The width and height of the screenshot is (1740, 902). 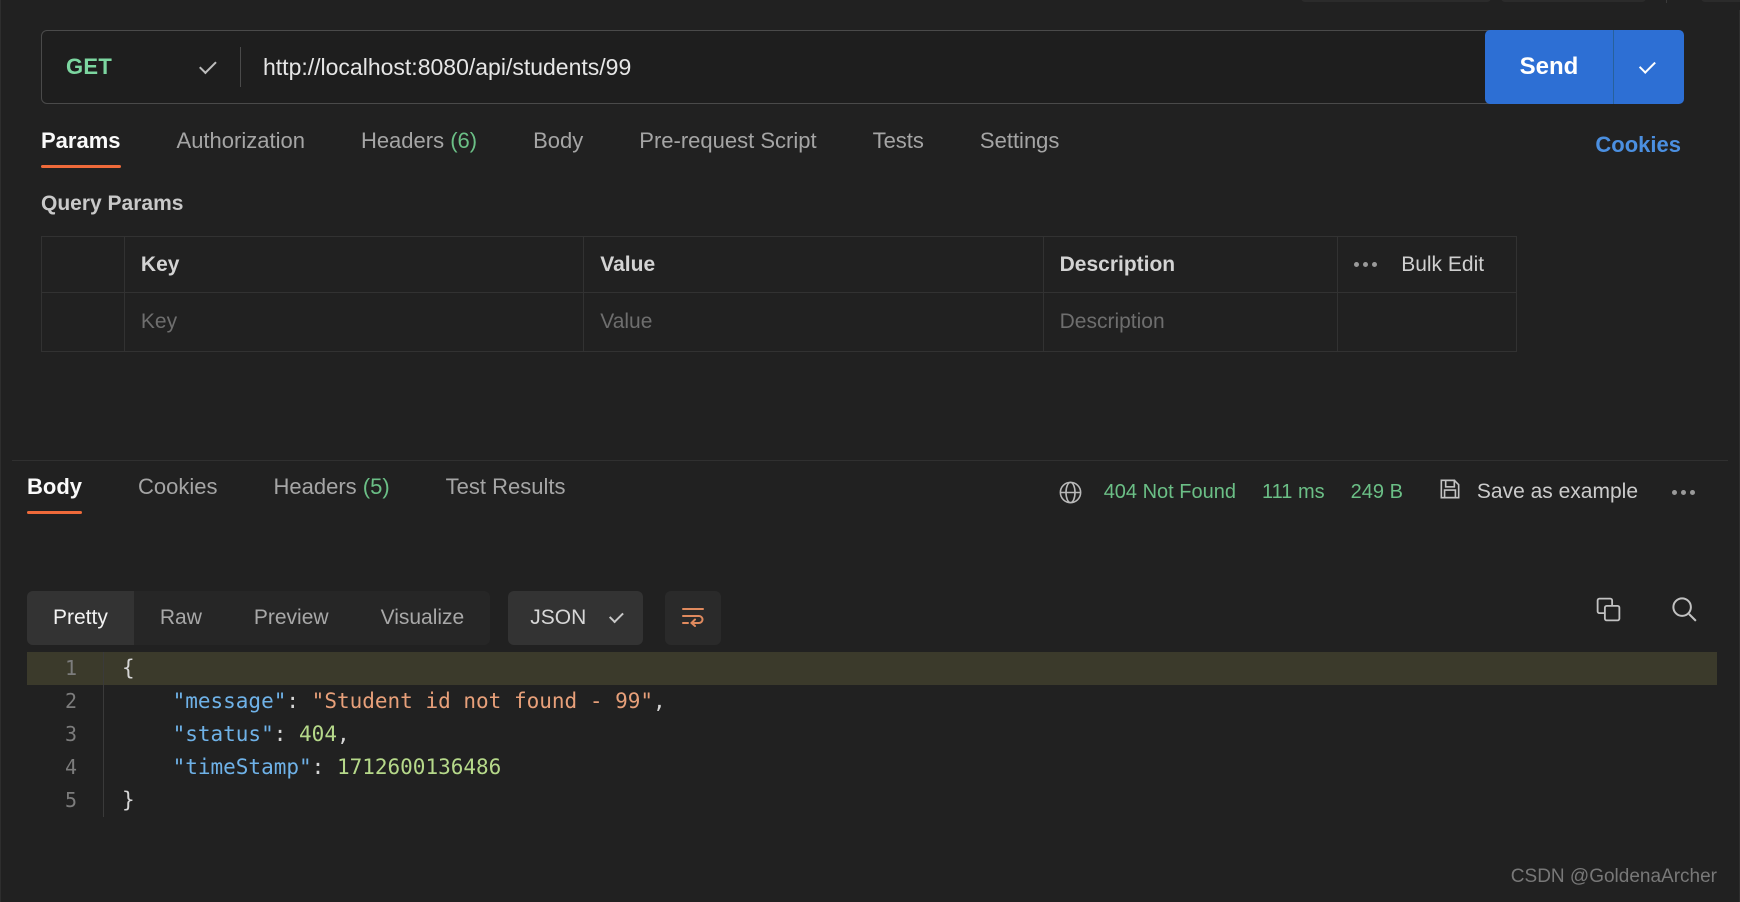 I want to click on tab-count: (5), so click(x=376, y=486).